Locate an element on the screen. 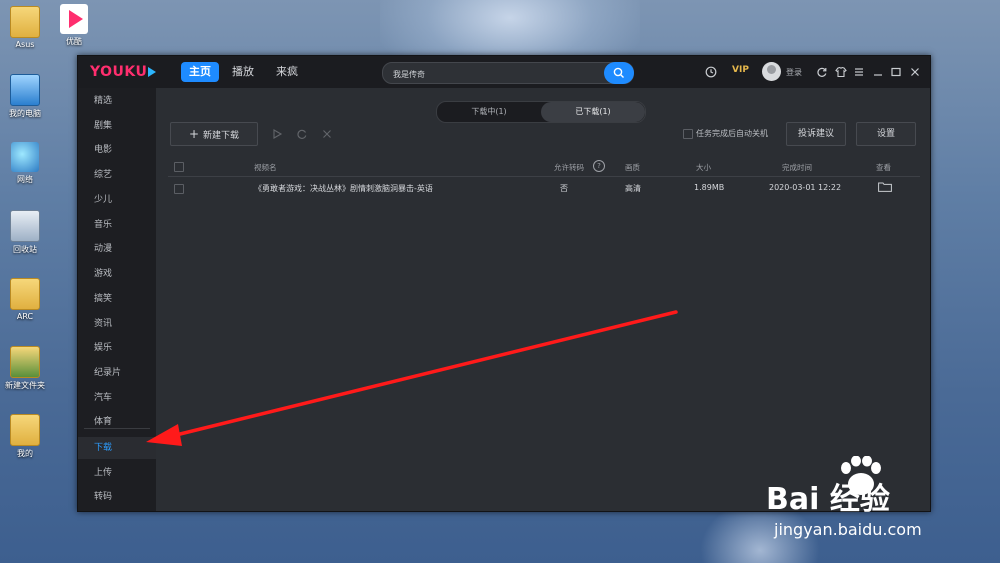 The height and width of the screenshot is (563, 1000). baidu-watermark: Bai 经验 jingyan.baidu.com is located at coordinates (883, 501).